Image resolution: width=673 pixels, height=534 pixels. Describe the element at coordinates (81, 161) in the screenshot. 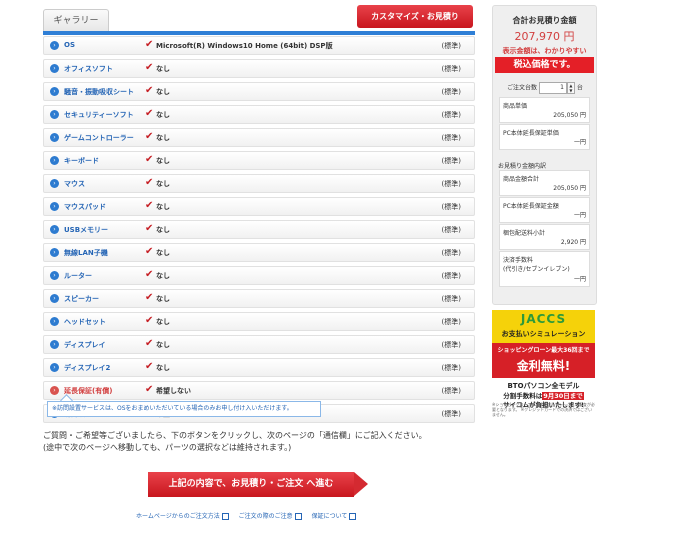

I see `part-name: キーボード` at that location.